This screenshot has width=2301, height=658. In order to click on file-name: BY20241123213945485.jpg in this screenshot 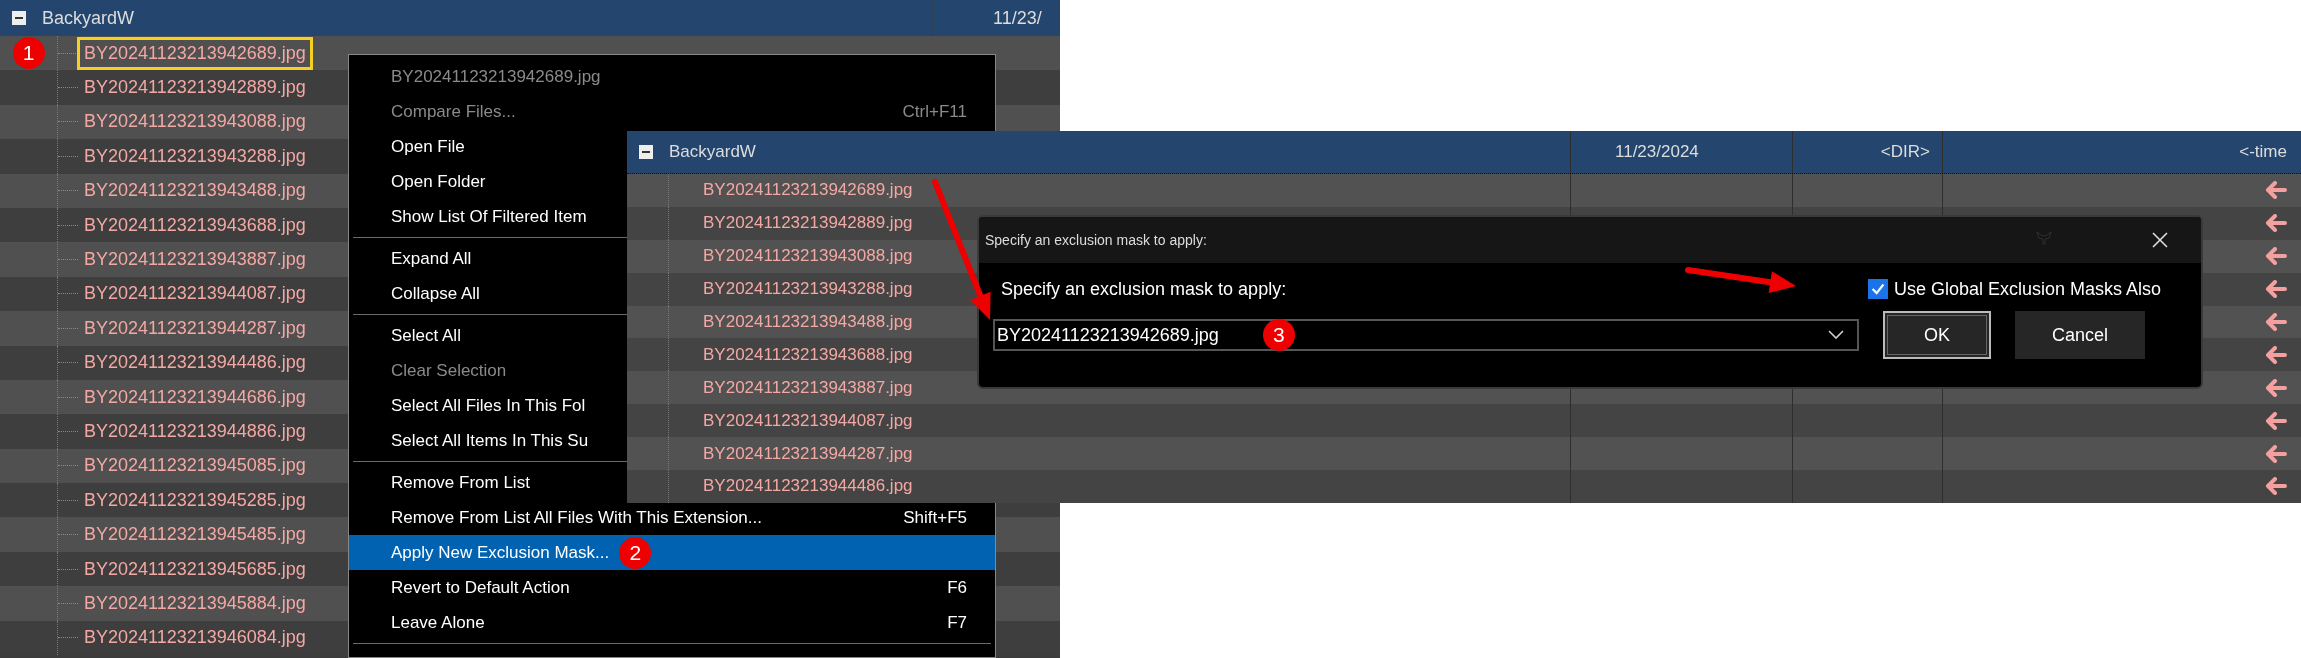, I will do `click(195, 535)`.